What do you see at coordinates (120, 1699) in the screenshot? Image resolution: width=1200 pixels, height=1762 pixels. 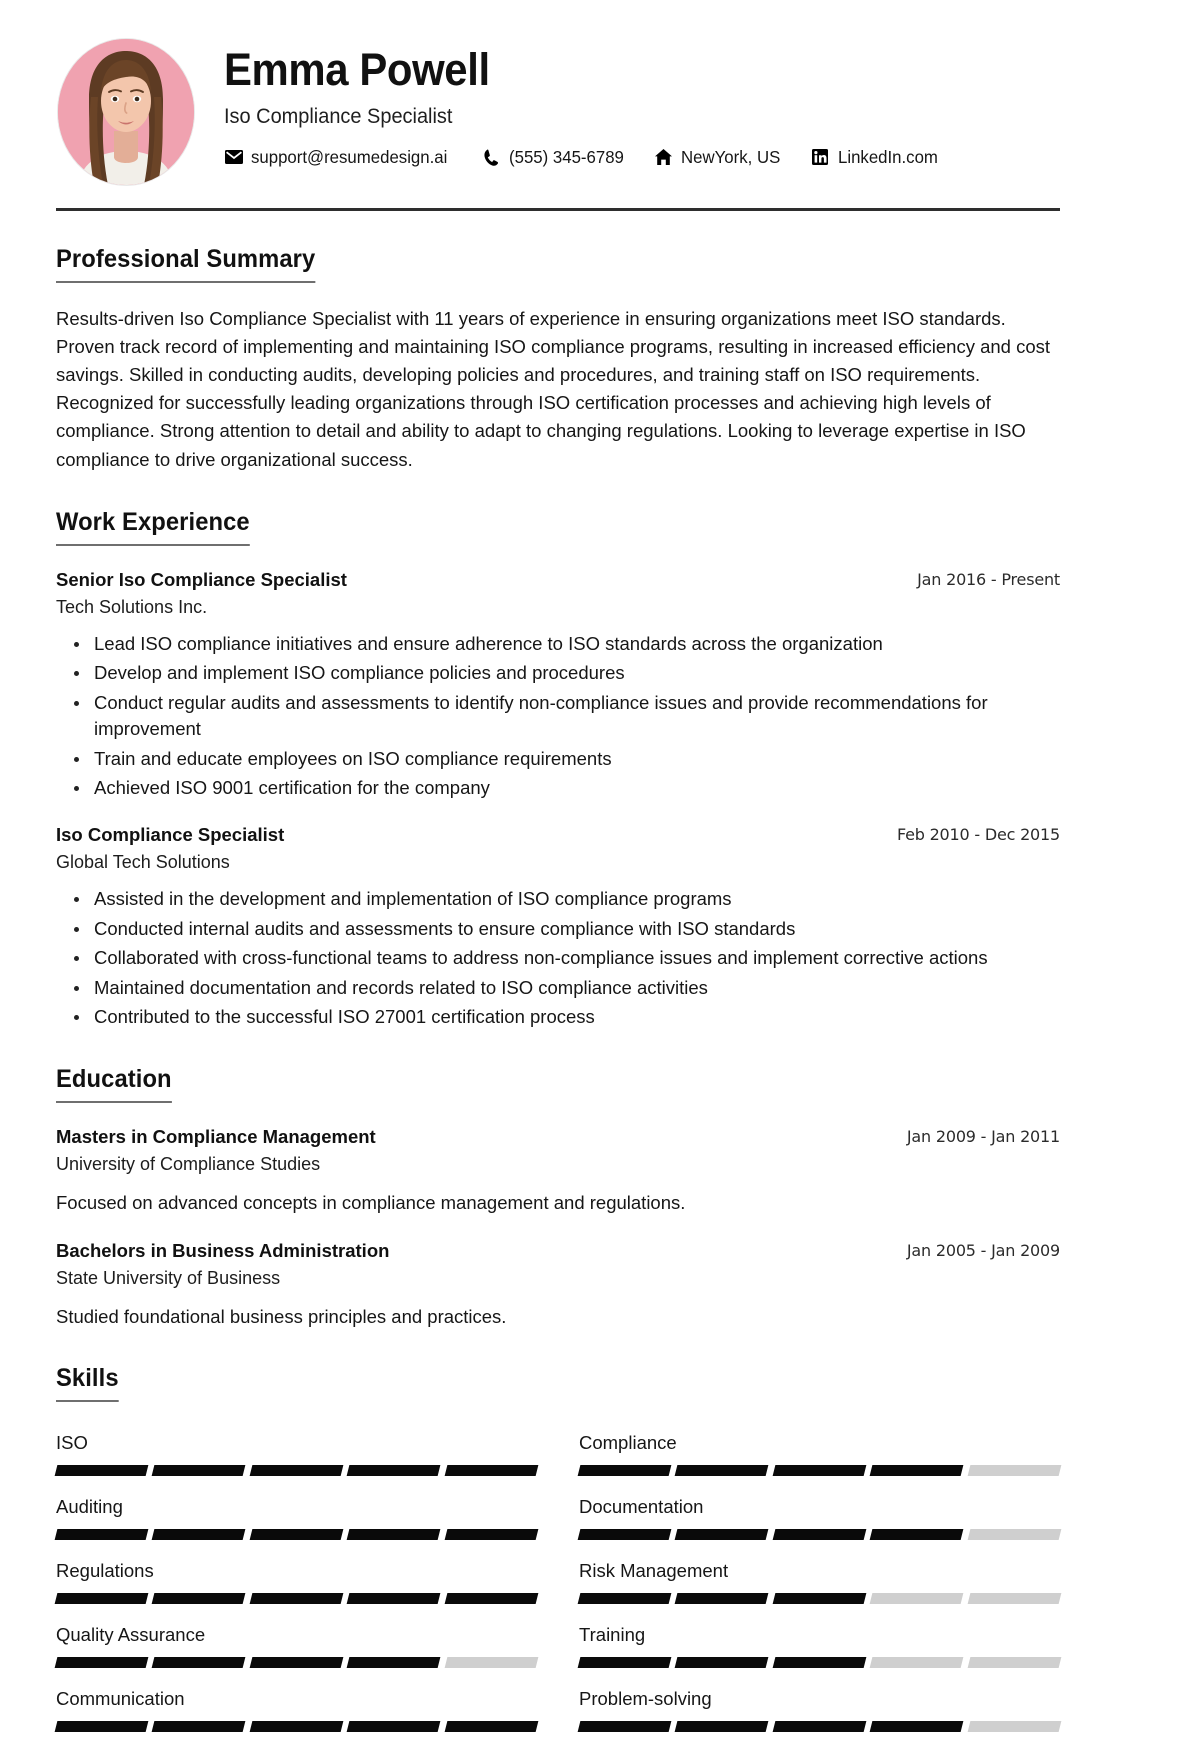 I see `skill-name: Communication` at bounding box center [120, 1699].